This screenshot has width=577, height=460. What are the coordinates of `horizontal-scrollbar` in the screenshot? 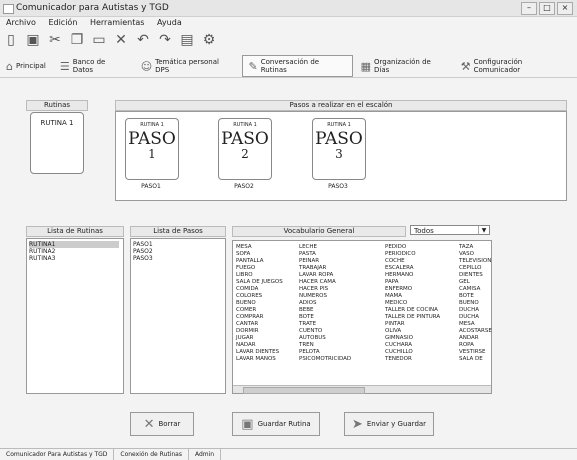 It's located at (362, 389).